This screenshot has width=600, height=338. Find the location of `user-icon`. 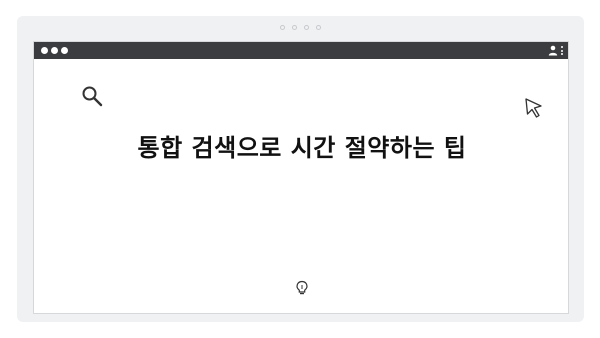

user-icon is located at coordinates (553, 50).